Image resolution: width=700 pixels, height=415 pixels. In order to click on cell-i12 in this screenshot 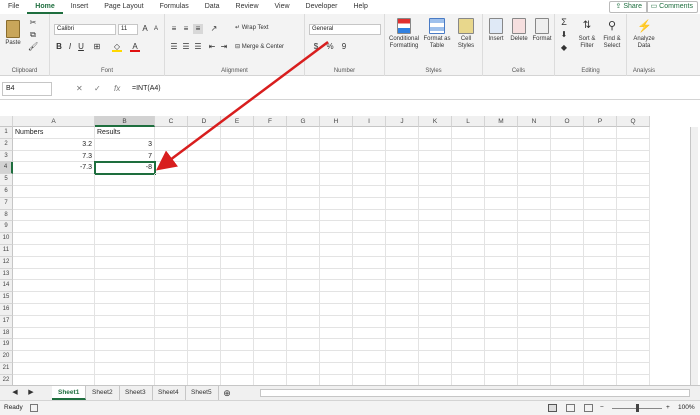, I will do `click(369, 262)`.